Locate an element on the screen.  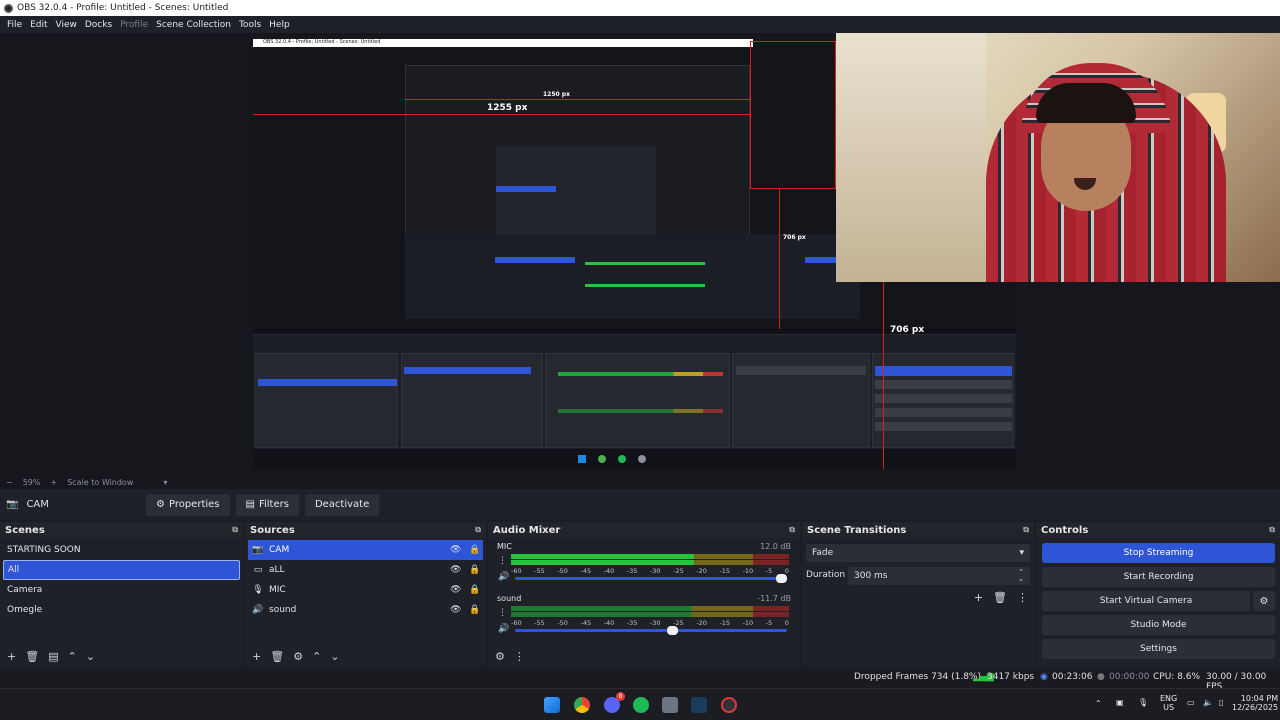
source-item-sound: 🔊 sound 👁 🔒 is located at coordinates (365, 610).